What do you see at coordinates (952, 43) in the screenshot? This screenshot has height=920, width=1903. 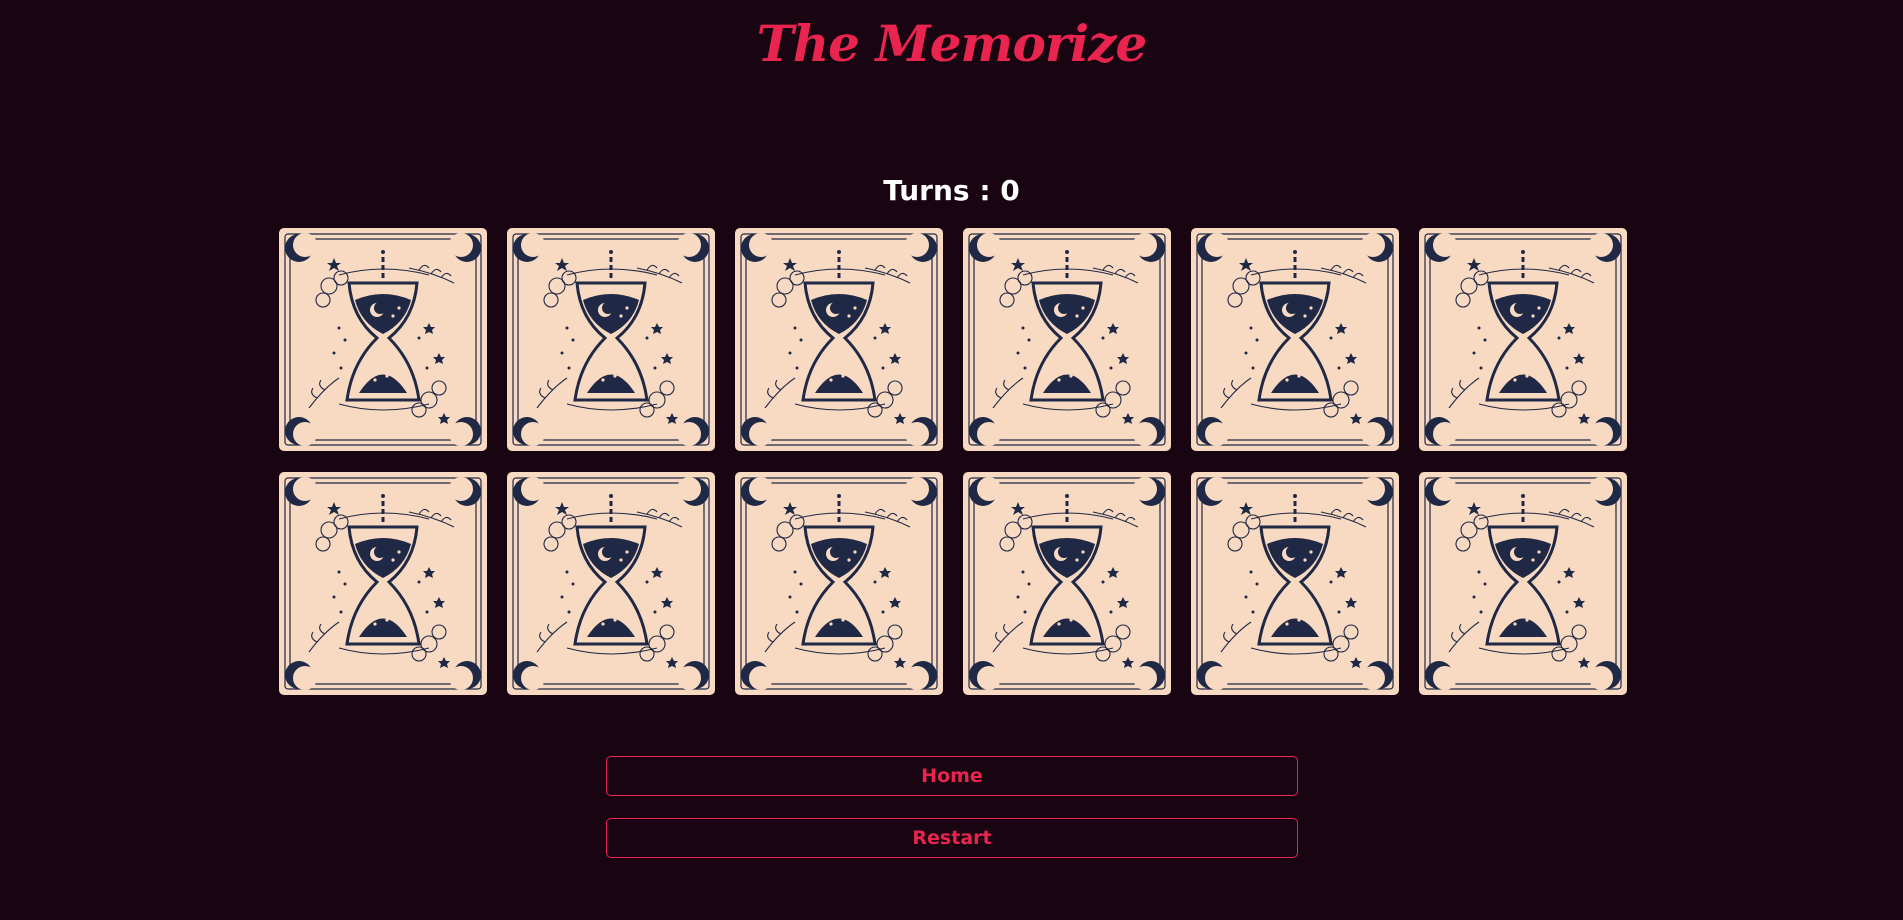 I see `app-logo: The Memorize` at bounding box center [952, 43].